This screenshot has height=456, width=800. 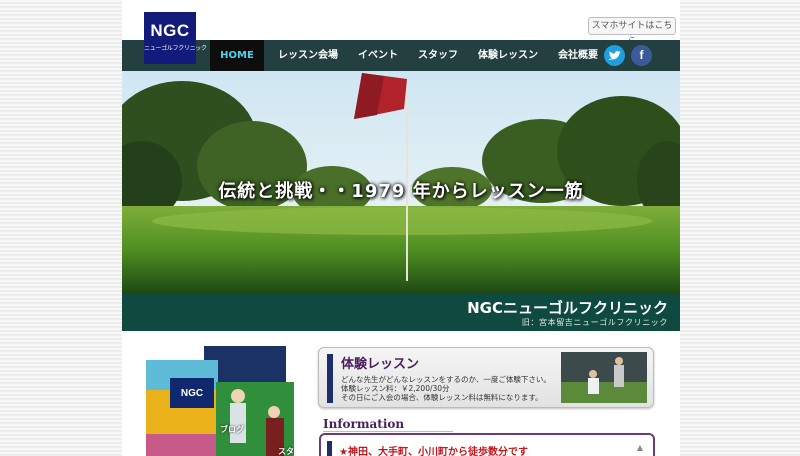 I want to click on nav-lesson-venue: レッスン会場, so click(x=308, y=55).